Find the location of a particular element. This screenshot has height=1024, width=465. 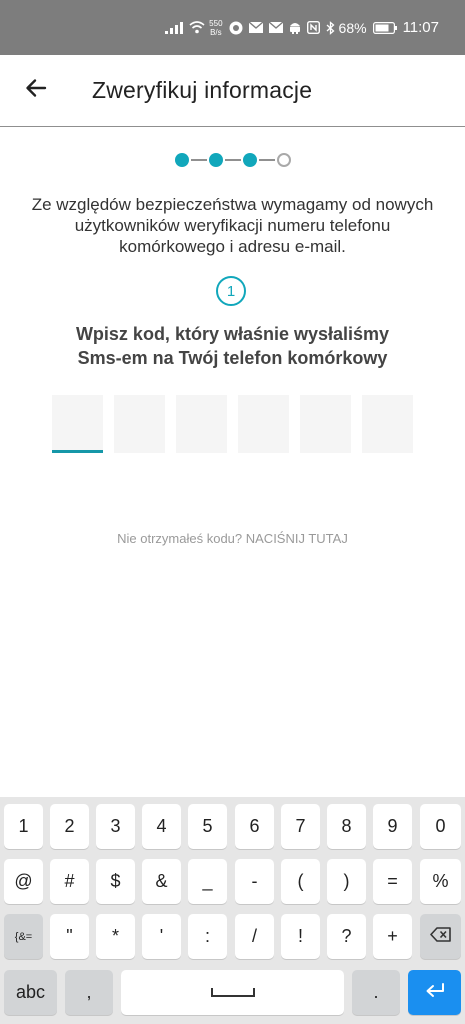

key-more-symbols: {&= is located at coordinates (23, 936).